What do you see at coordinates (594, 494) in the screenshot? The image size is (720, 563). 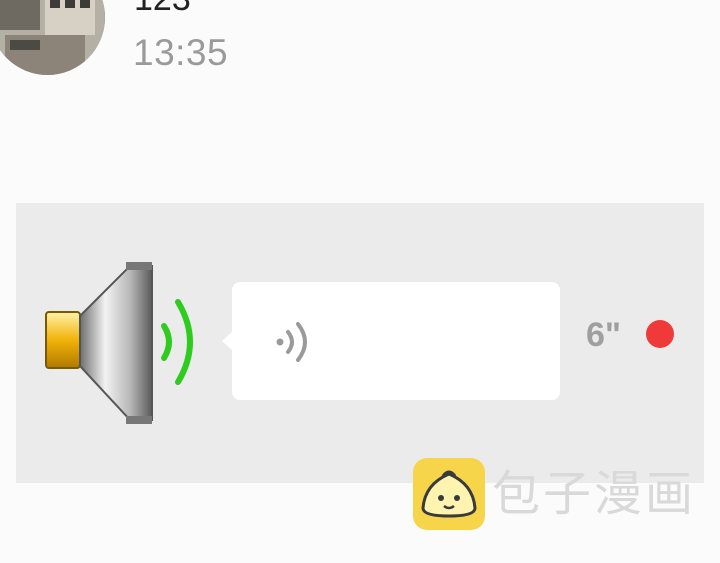 I see `watermark-text: 包子漫画` at bounding box center [594, 494].